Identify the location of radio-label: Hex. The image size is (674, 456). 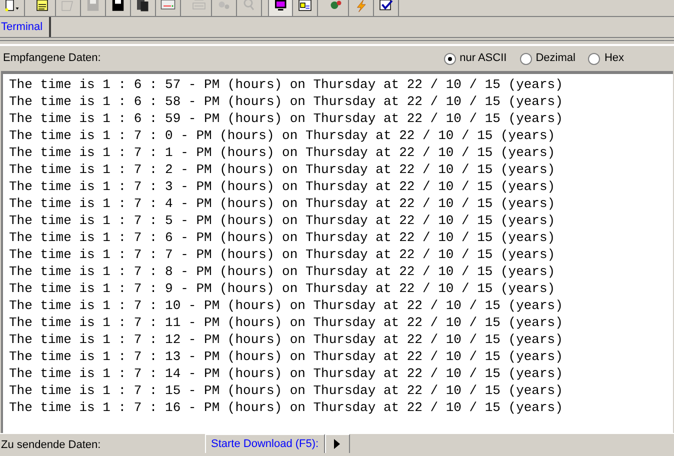
(614, 58).